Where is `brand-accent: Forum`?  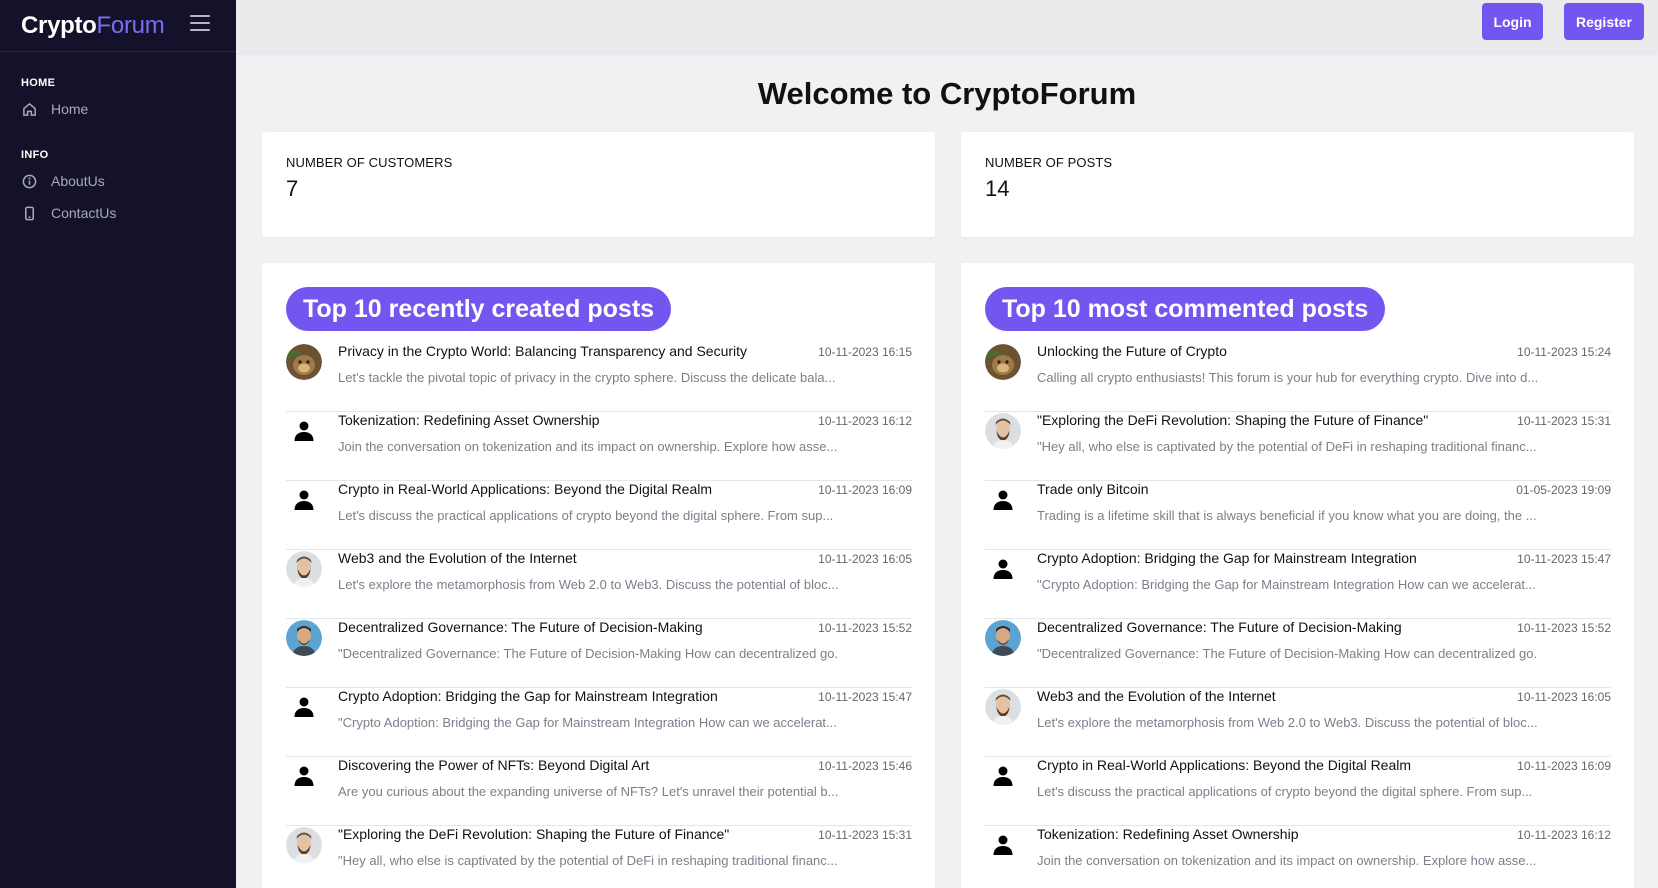
brand-accent: Forum is located at coordinates (130, 25).